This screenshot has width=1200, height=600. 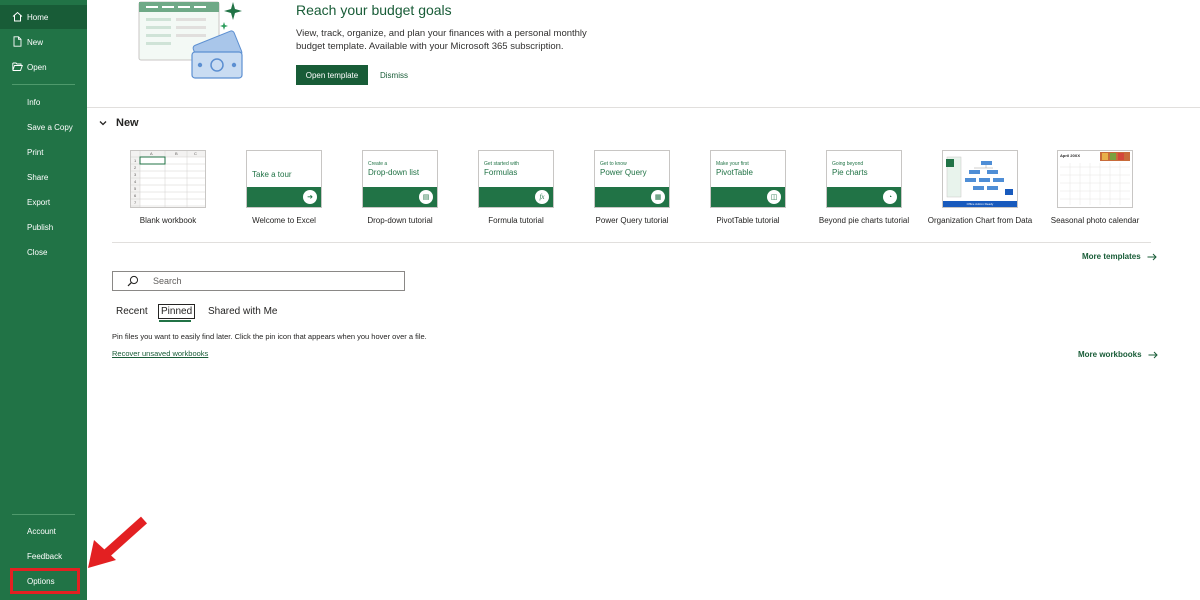 What do you see at coordinates (613, 164) in the screenshot?
I see `thumbnail-subtitle: Get to know` at bounding box center [613, 164].